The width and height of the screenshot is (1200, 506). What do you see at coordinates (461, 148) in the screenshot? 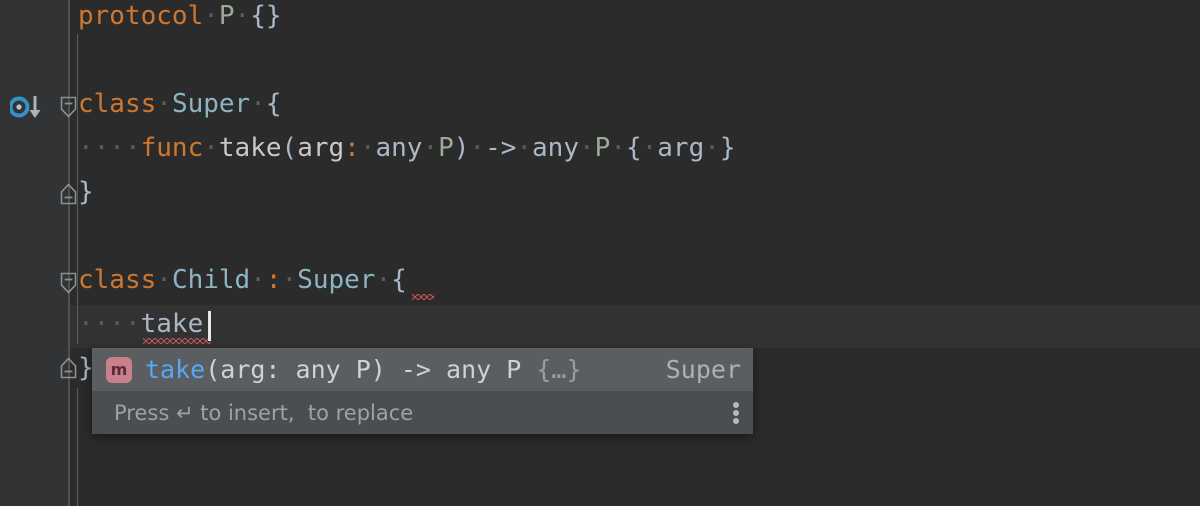
I see `code-token: )` at bounding box center [461, 148].